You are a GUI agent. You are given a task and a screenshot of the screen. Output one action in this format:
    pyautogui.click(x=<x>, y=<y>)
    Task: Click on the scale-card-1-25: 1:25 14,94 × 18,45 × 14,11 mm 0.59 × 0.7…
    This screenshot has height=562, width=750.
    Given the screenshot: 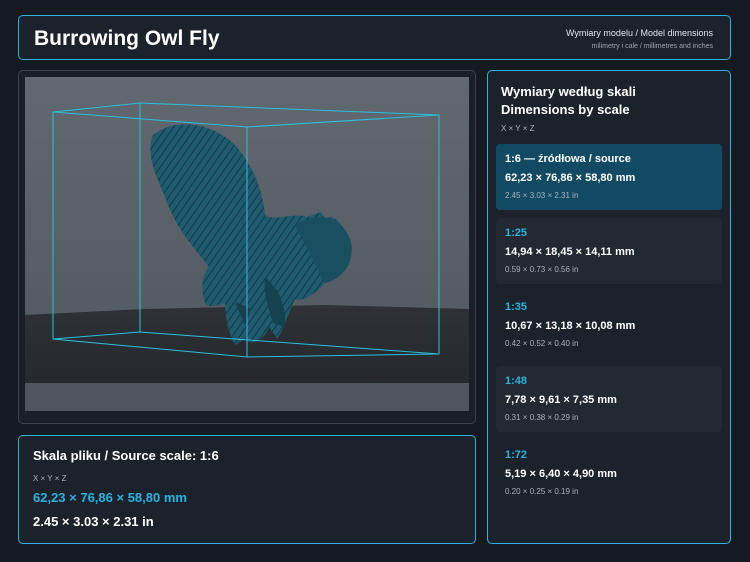 What is the action you would take?
    pyautogui.click(x=609, y=251)
    